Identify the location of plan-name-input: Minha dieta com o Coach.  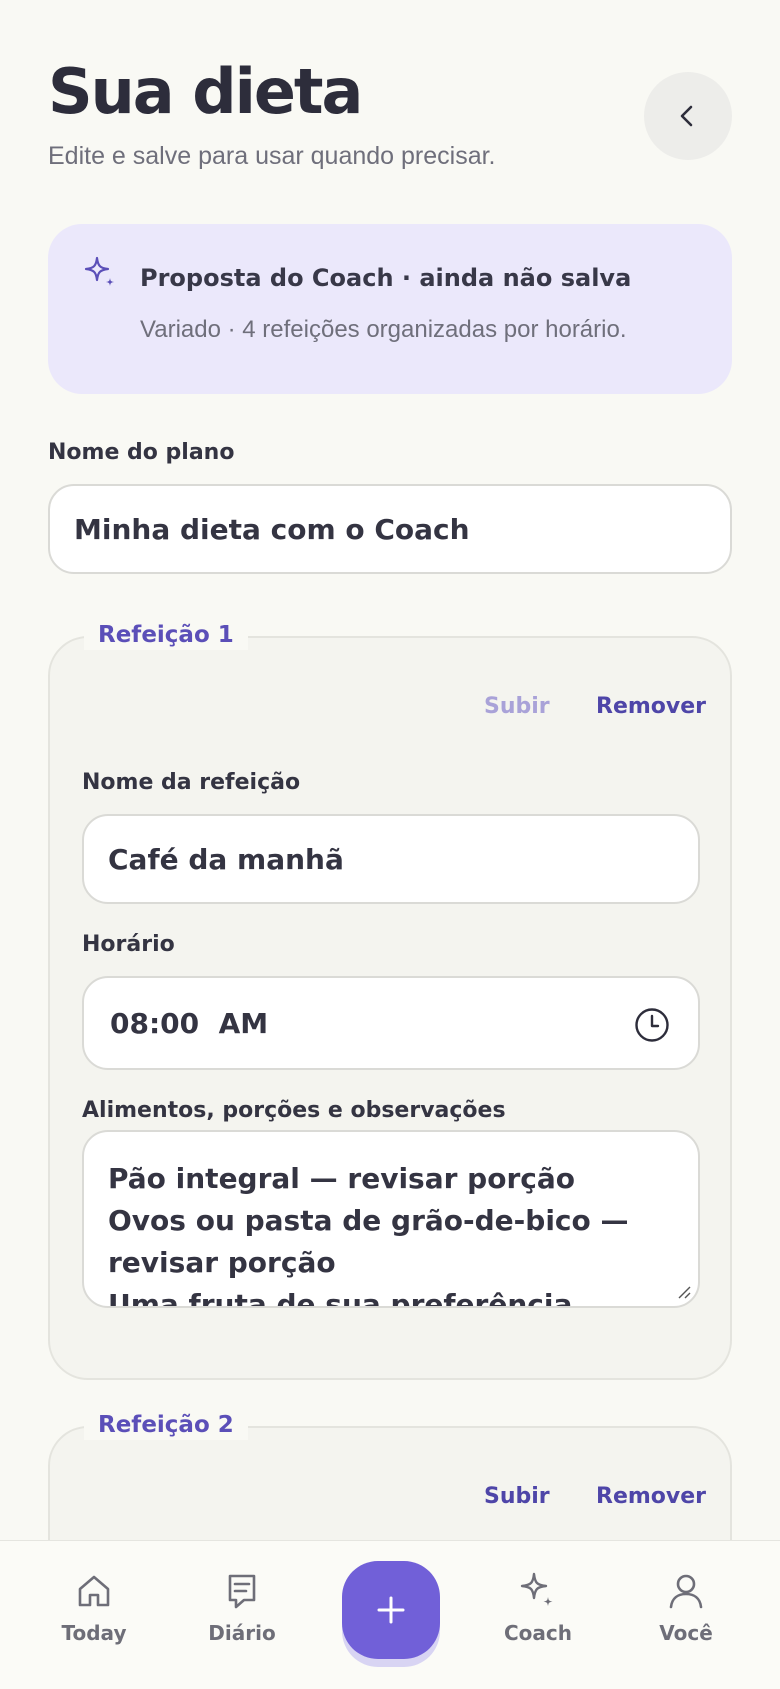
(390, 529).